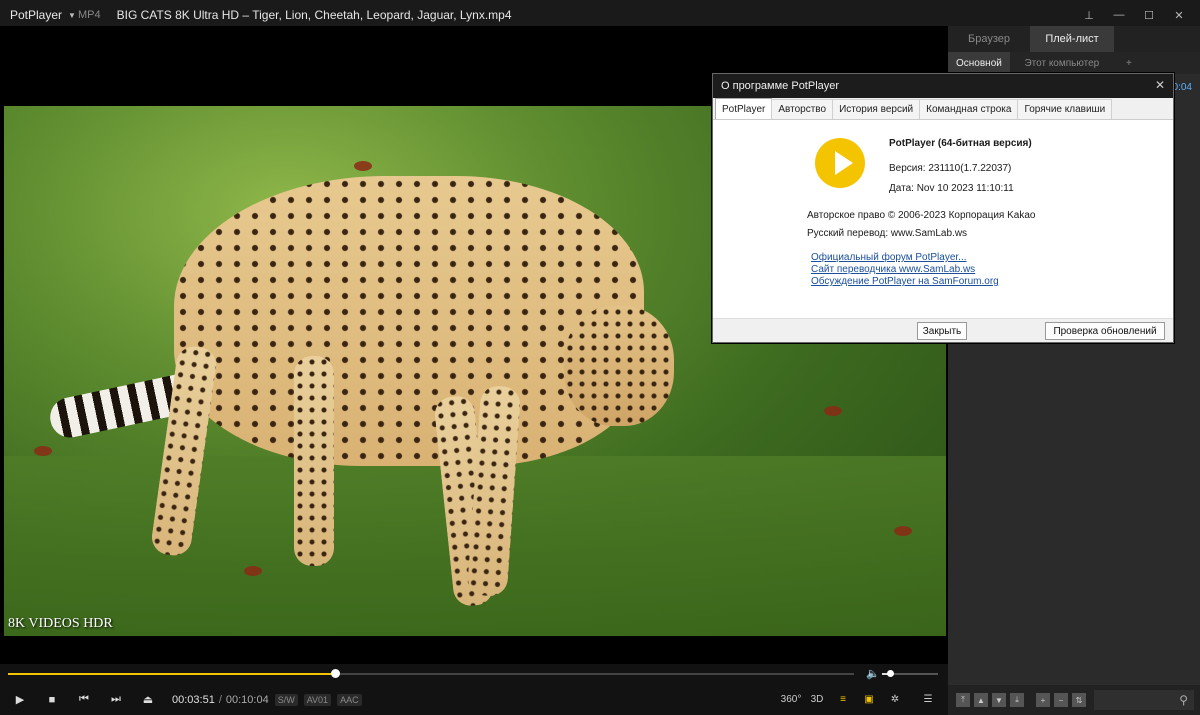  Describe the element at coordinates (817, 699) in the screenshot. I see `3d-button: 3D` at that location.